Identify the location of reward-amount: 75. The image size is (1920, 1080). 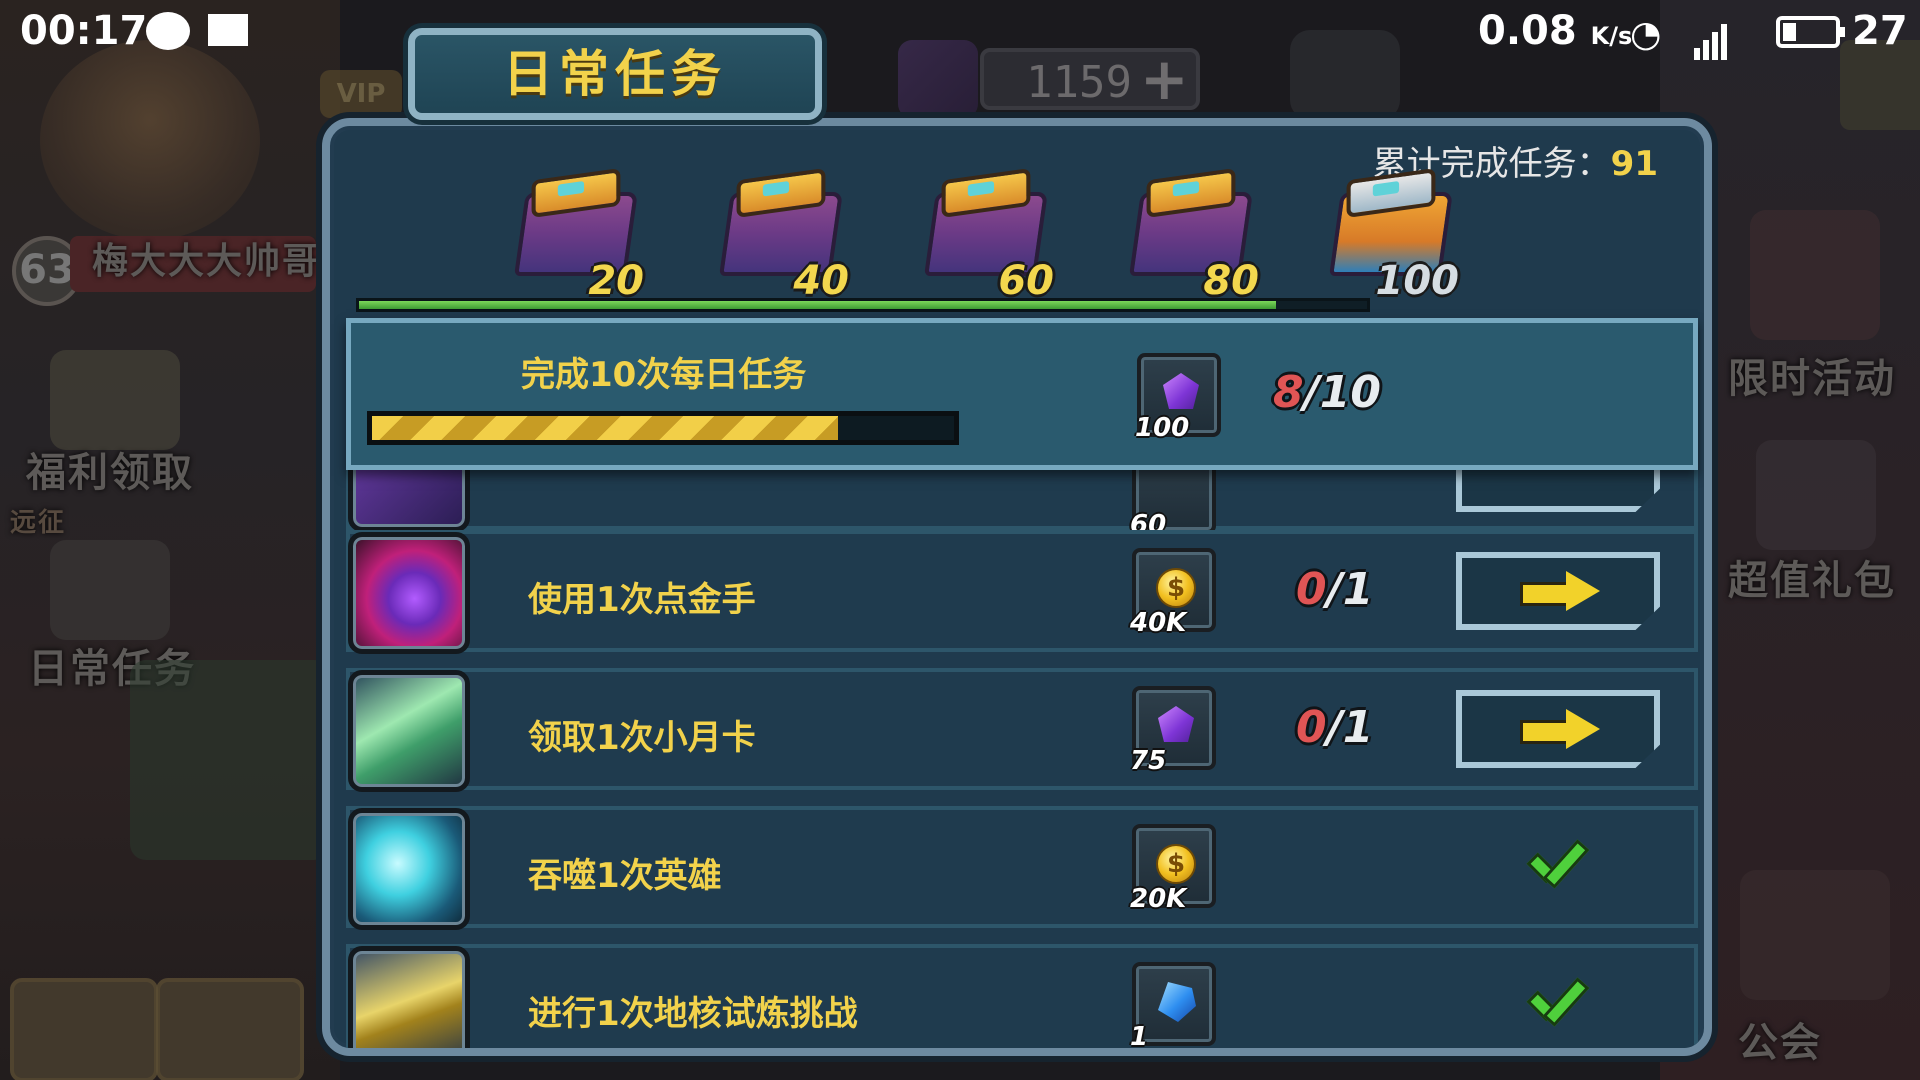
(1148, 761).